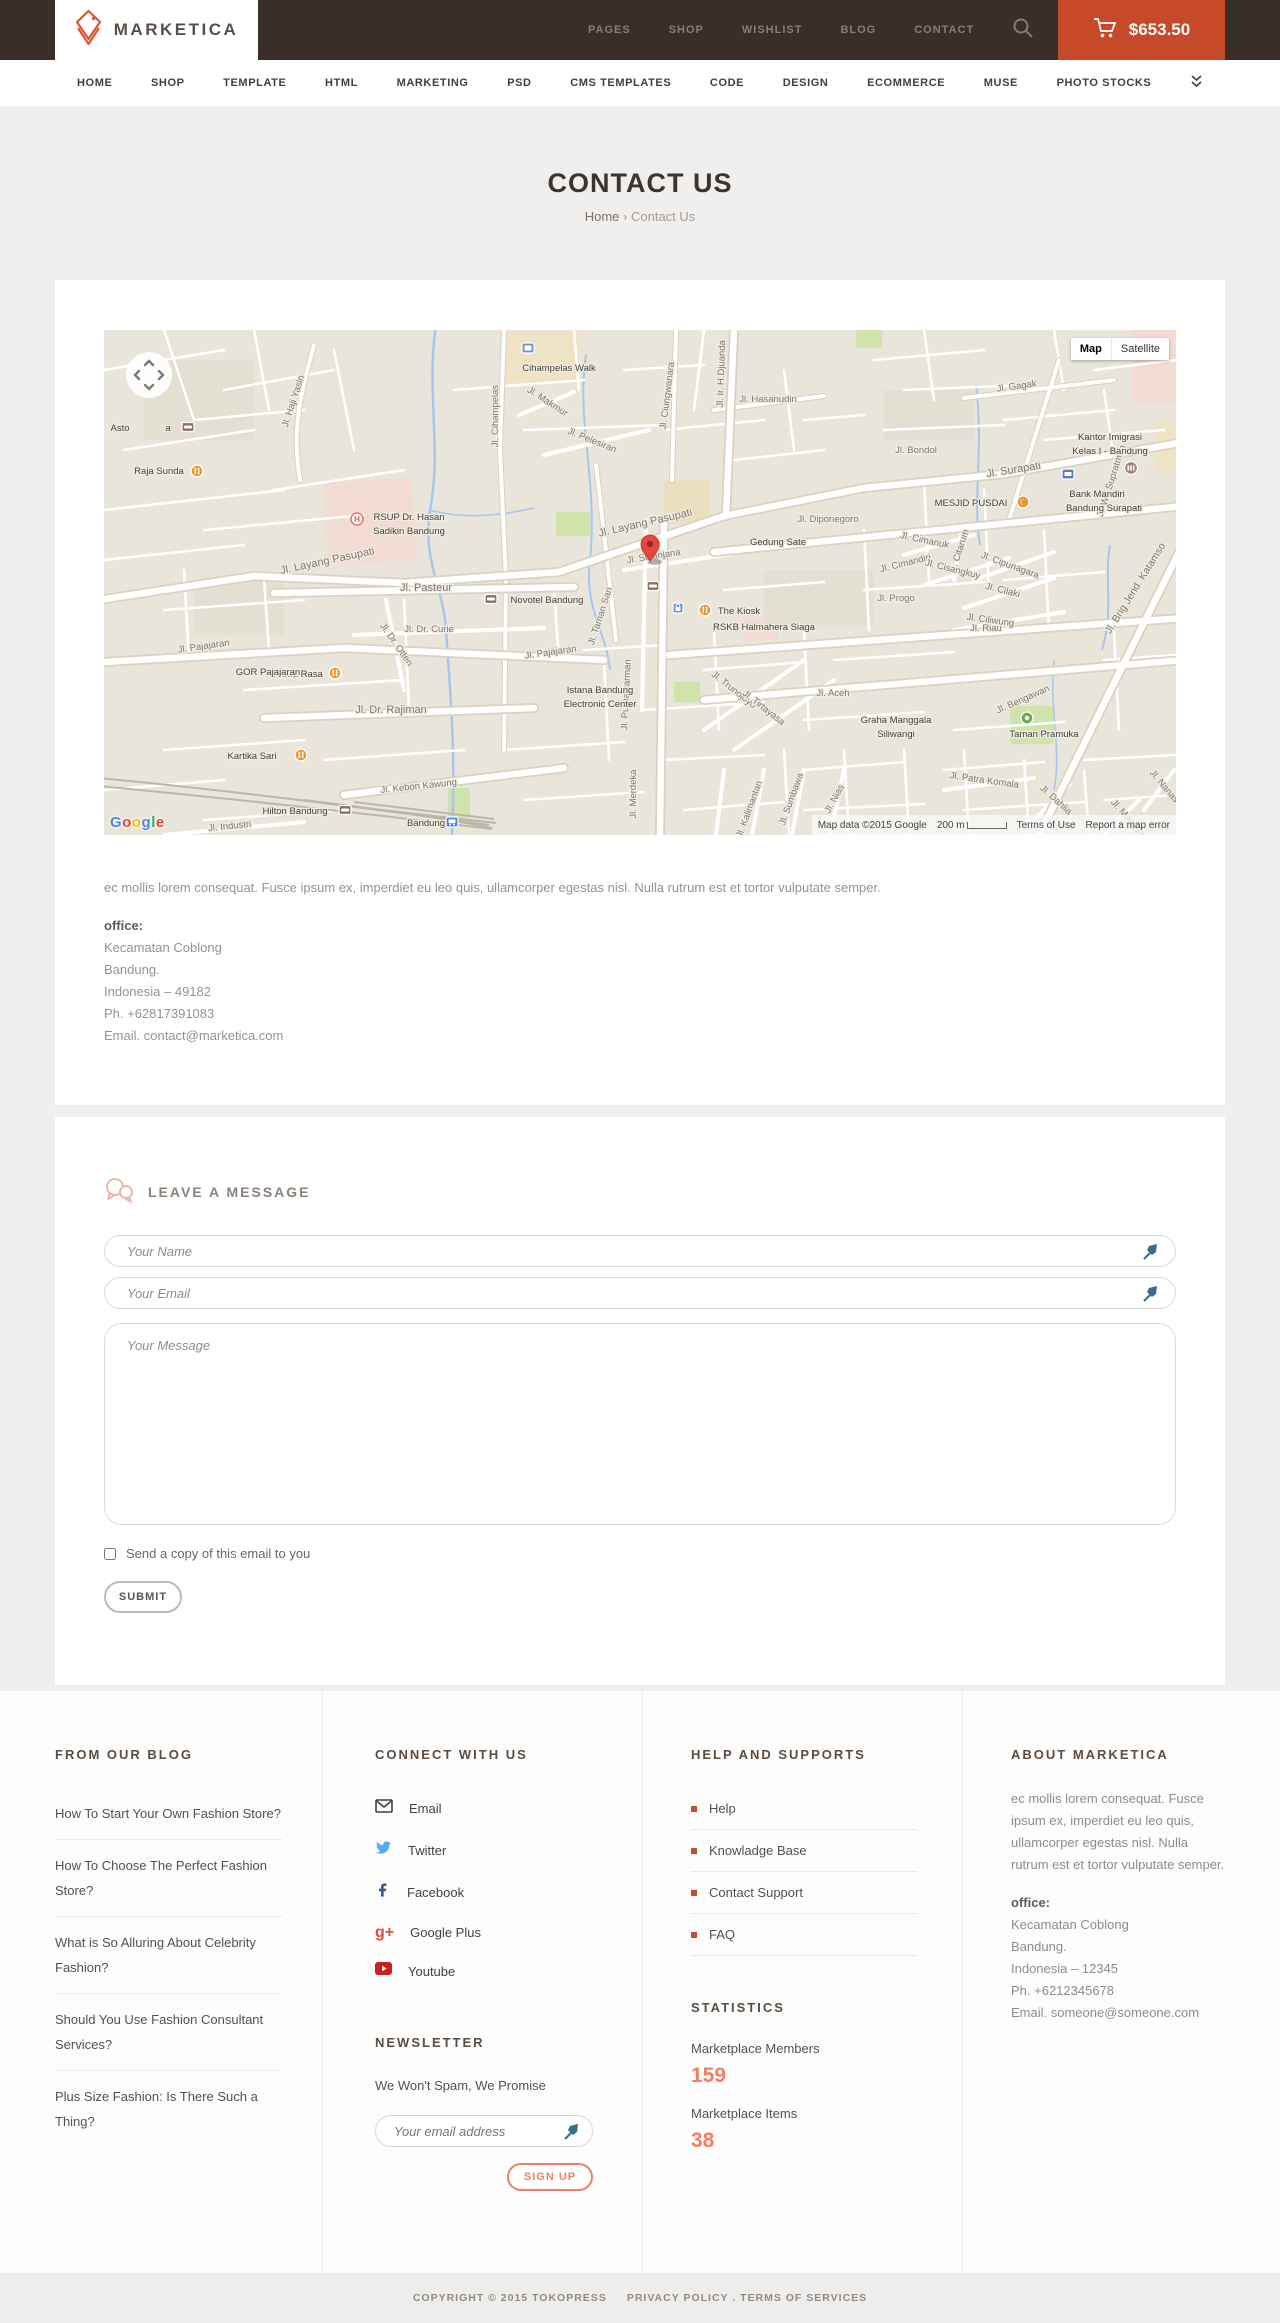 This screenshot has height=2323, width=1280. Describe the element at coordinates (896, 720) in the screenshot. I see `map-label: Graha Manggala` at that location.